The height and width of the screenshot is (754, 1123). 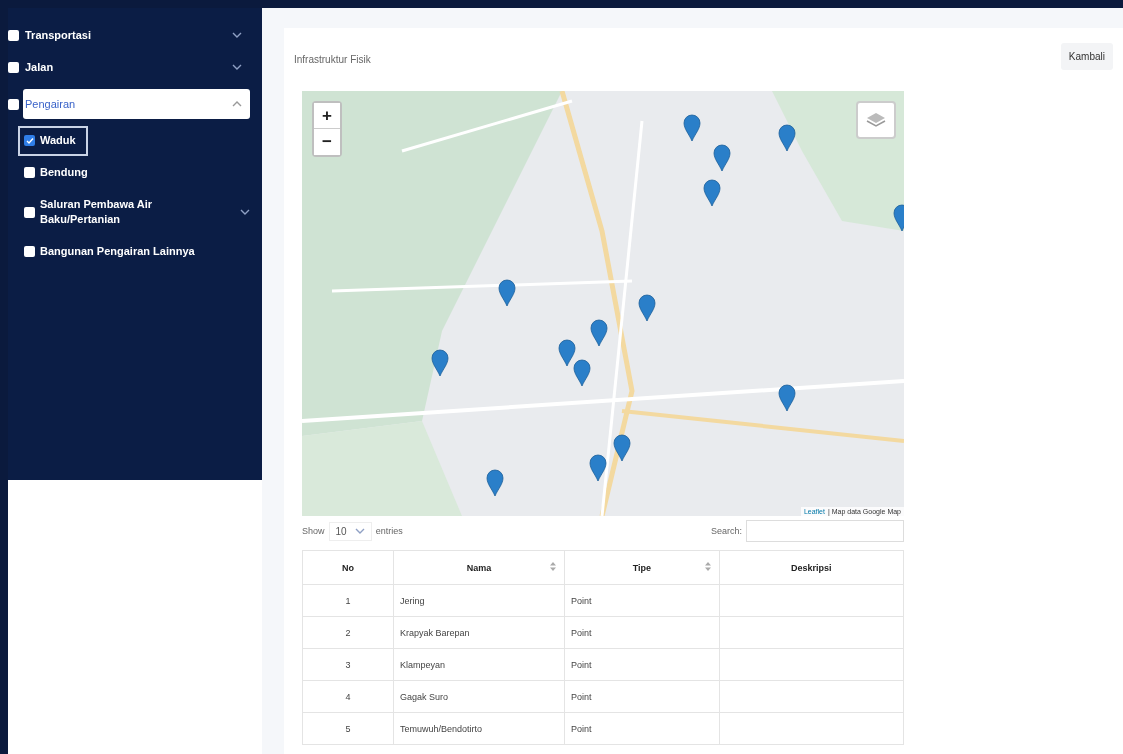 What do you see at coordinates (110, 212) in the screenshot?
I see `layer-option: Saluran Pembawa Air Baku/Pertanian` at bounding box center [110, 212].